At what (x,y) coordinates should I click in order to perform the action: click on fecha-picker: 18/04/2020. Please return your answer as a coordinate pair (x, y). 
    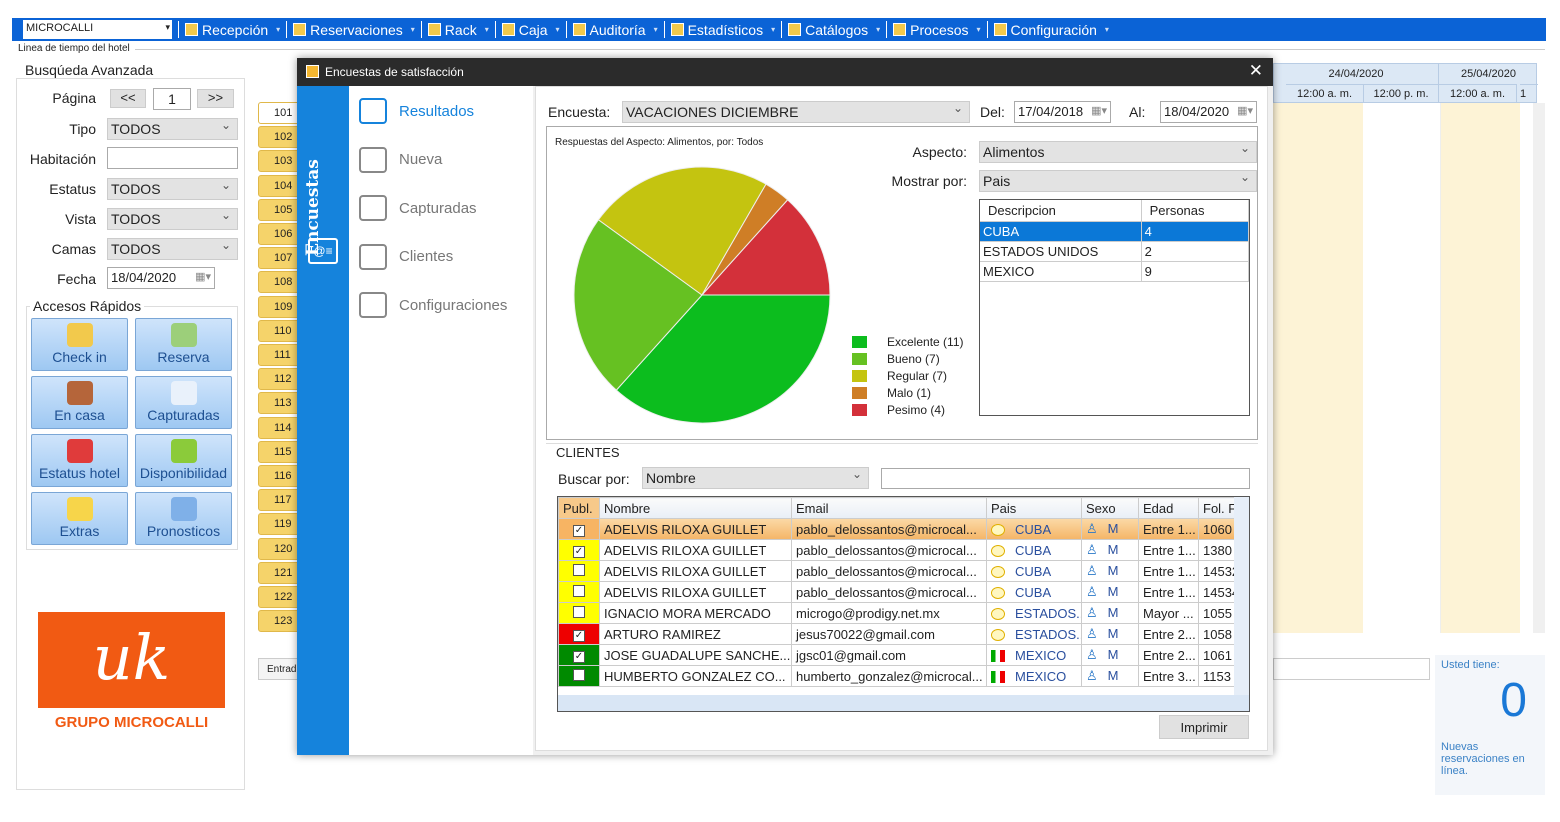
    Looking at the image, I should click on (161, 278).